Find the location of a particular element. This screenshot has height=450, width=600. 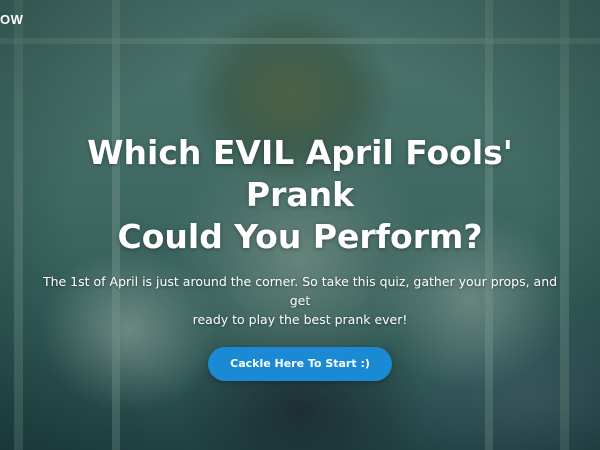

quiz-title-line: Which EVIL April Fools' Prank is located at coordinates (300, 173).